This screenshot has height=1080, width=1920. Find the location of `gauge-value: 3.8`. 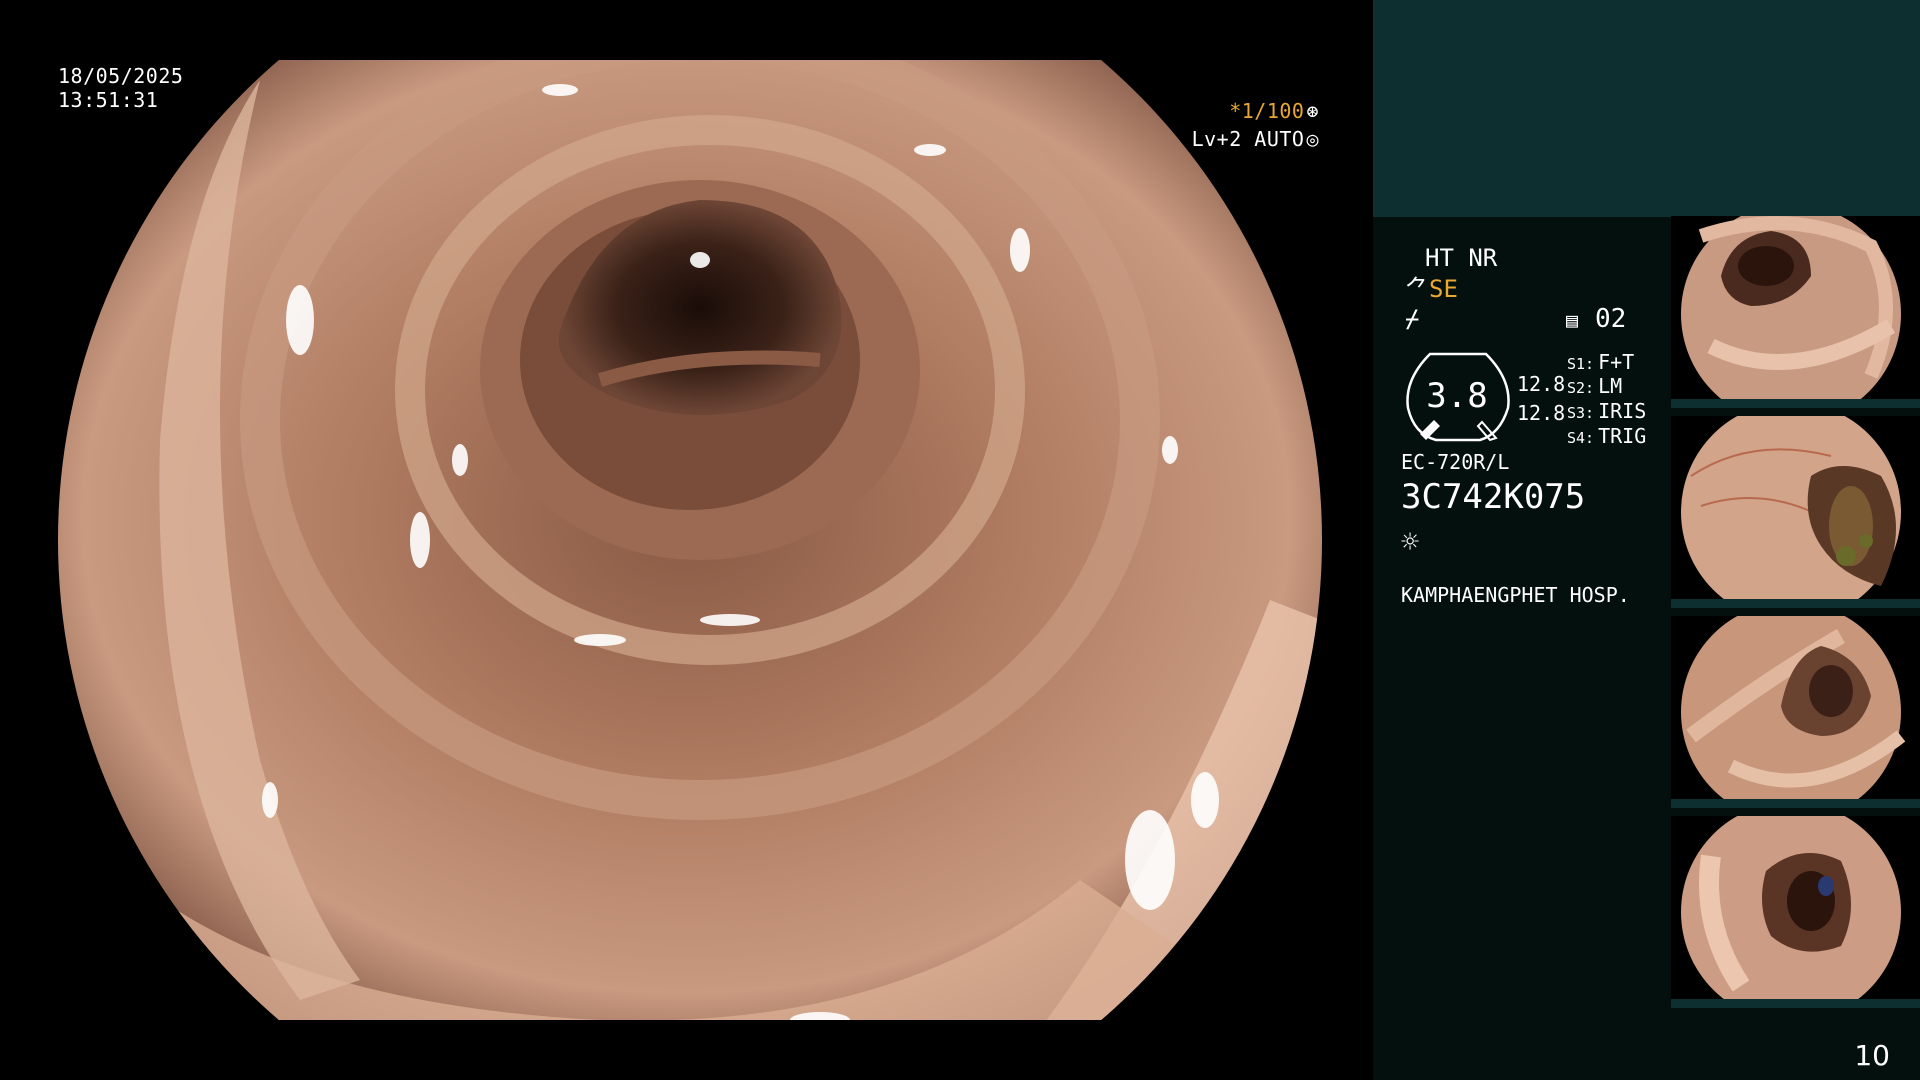

gauge-value: 3.8 is located at coordinates (1457, 396).